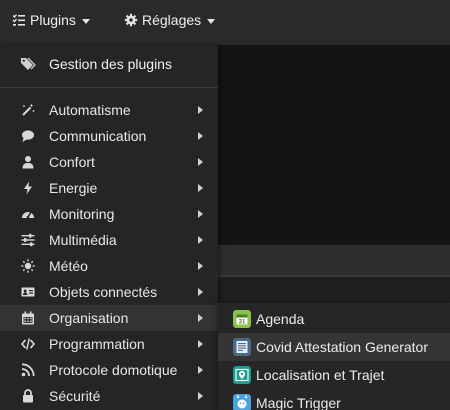 Image resolution: width=450 pixels, height=410 pixels. What do you see at coordinates (28, 136) in the screenshot?
I see `comment-icon` at bounding box center [28, 136].